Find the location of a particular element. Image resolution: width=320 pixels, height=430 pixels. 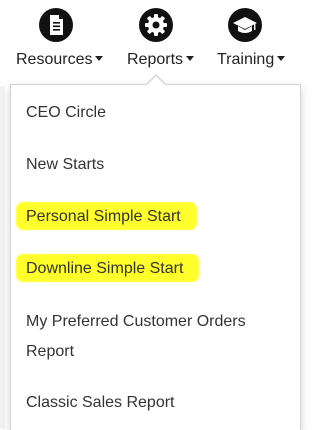

gear-icon is located at coordinates (156, 25).